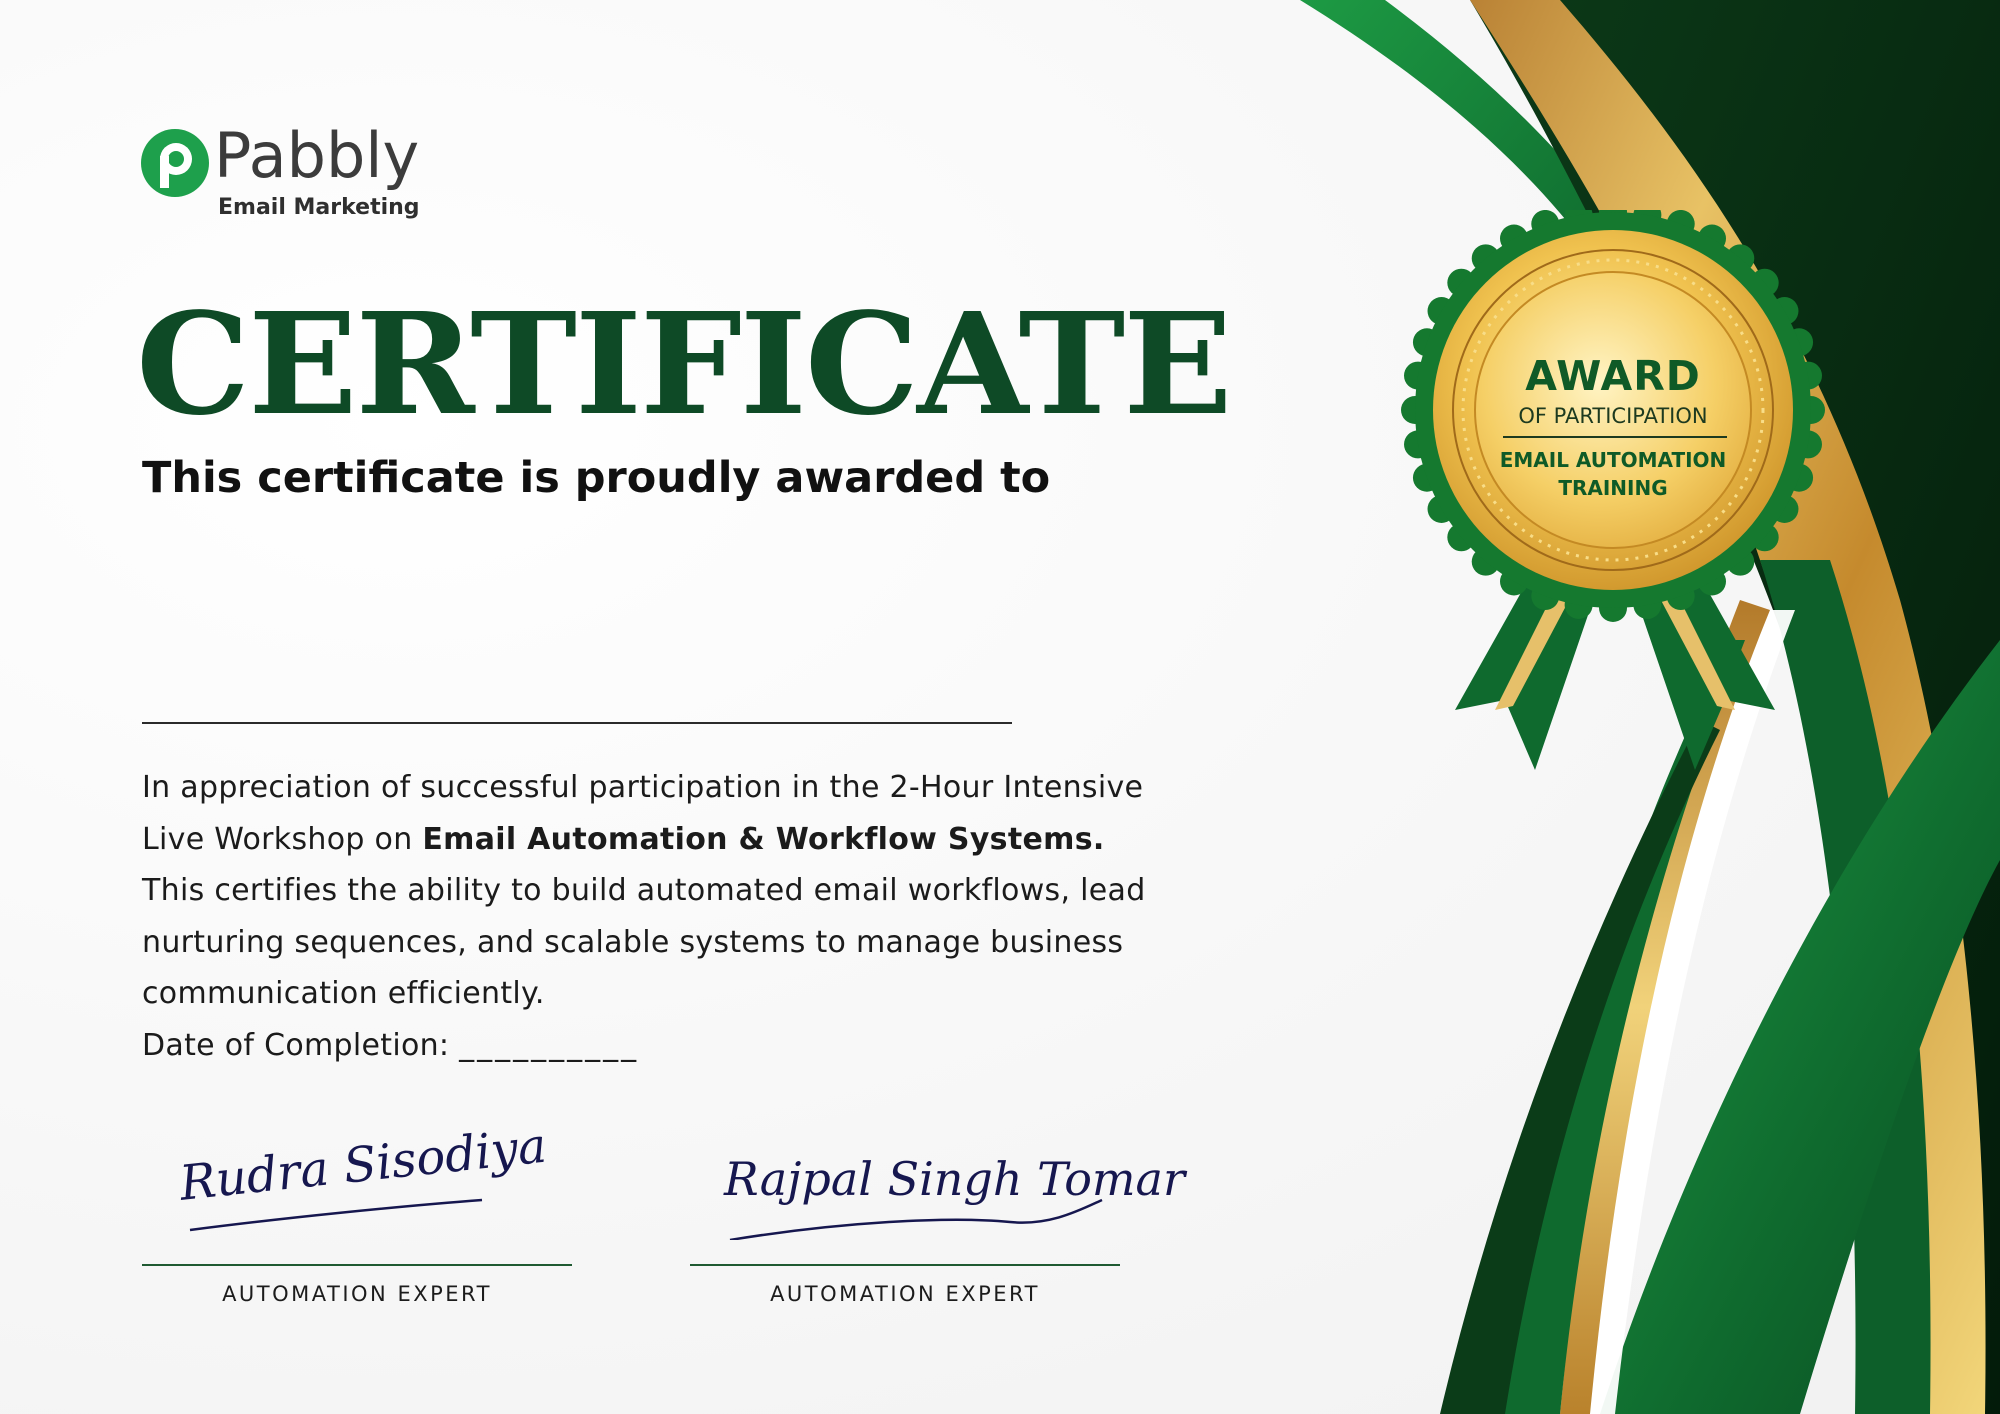 This screenshot has width=2000, height=1414. Describe the element at coordinates (596, 478) in the screenshot. I see `awarded-to-text: This certificate is proudly awarded to` at that location.